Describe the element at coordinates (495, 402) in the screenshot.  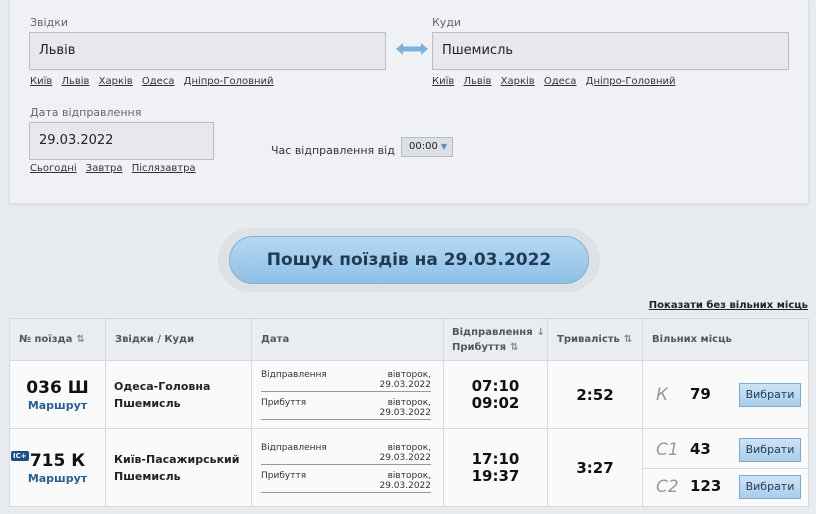
I see `arrival-time: 09:02` at that location.